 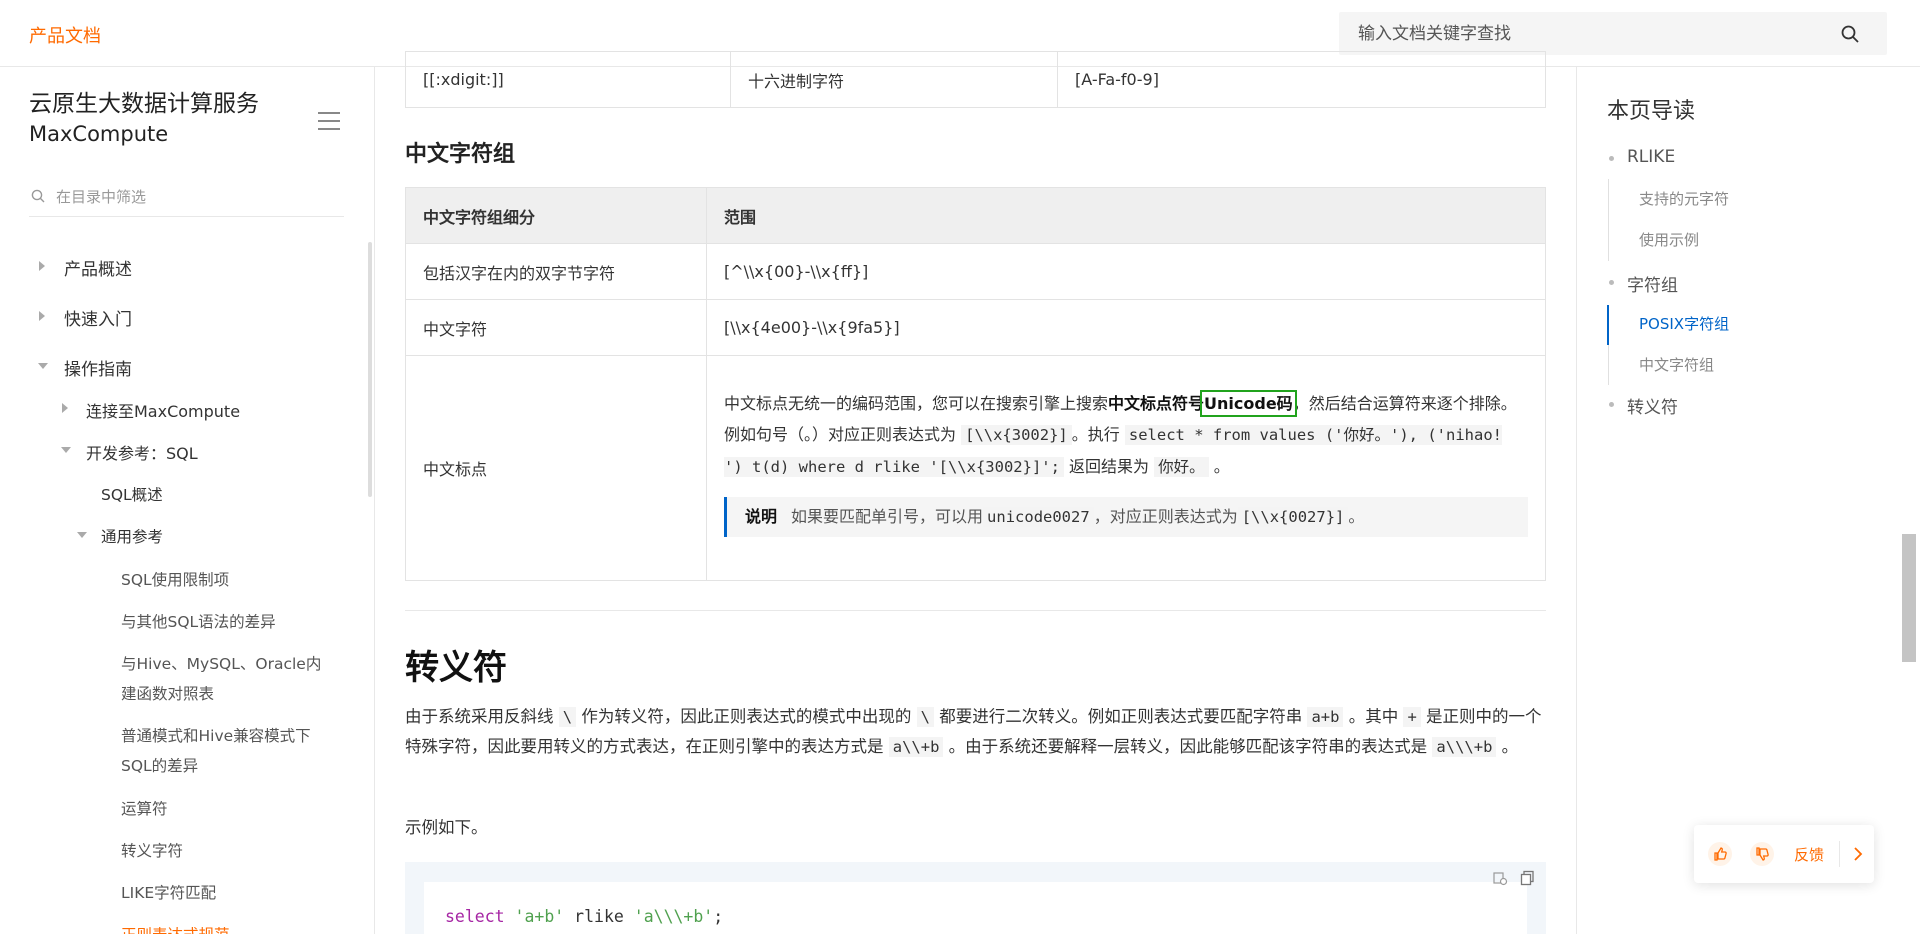 What do you see at coordinates (975, 327) in the screenshot?
I see `table-row: 中文字符 [\\x{4e00}-\\x{9fa5}]` at bounding box center [975, 327].